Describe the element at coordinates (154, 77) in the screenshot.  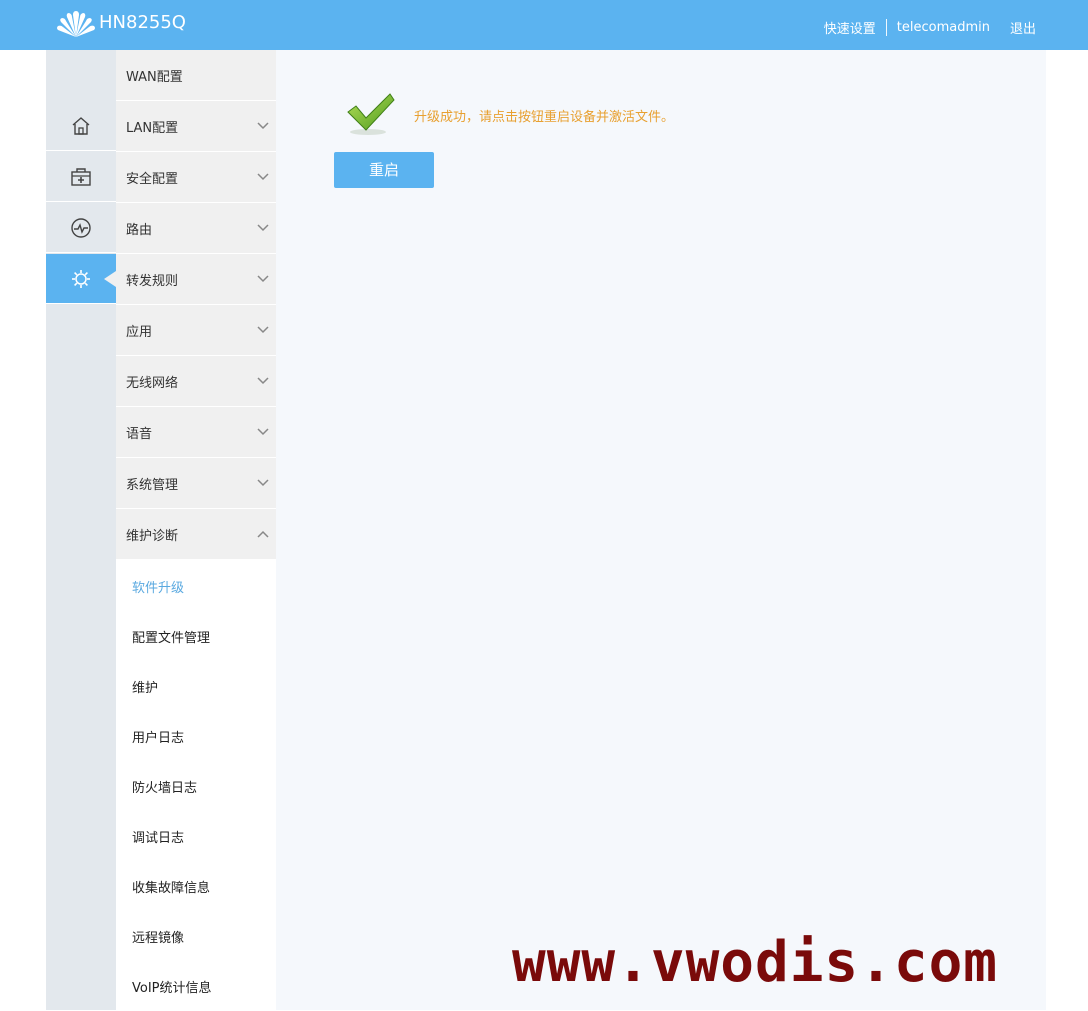
I see `menu-item-label: WAN配置` at that location.